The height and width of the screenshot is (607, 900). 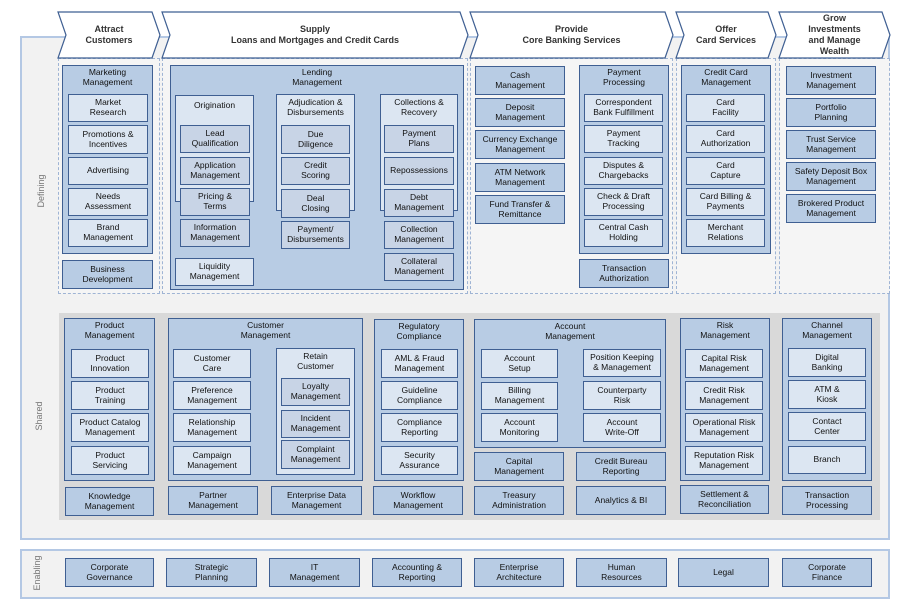 I want to click on capability-box: Counterparty Risk, so click(x=622, y=395).